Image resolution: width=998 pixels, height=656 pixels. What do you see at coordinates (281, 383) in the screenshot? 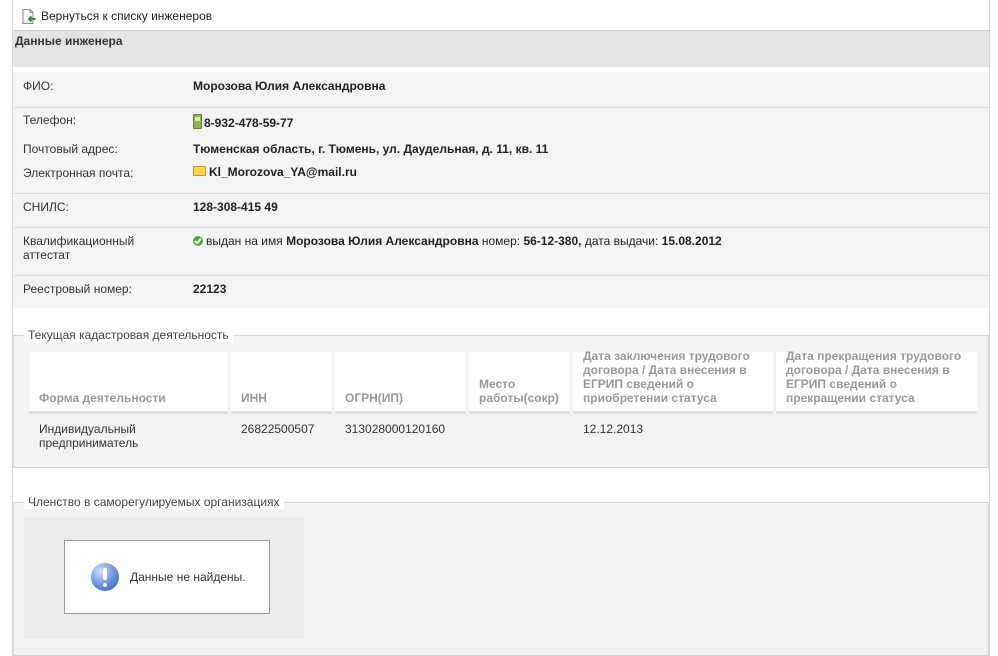
I see `col-header-inn: ИНН` at bounding box center [281, 383].